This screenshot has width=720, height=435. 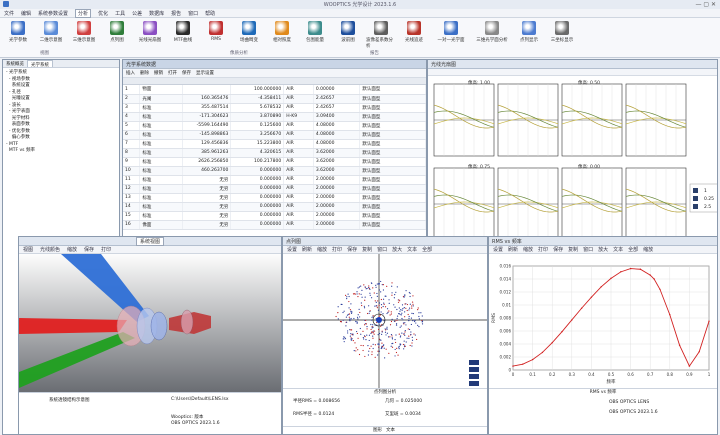 I want to click on rms-menu-5: 复制, so click(x=573, y=249).